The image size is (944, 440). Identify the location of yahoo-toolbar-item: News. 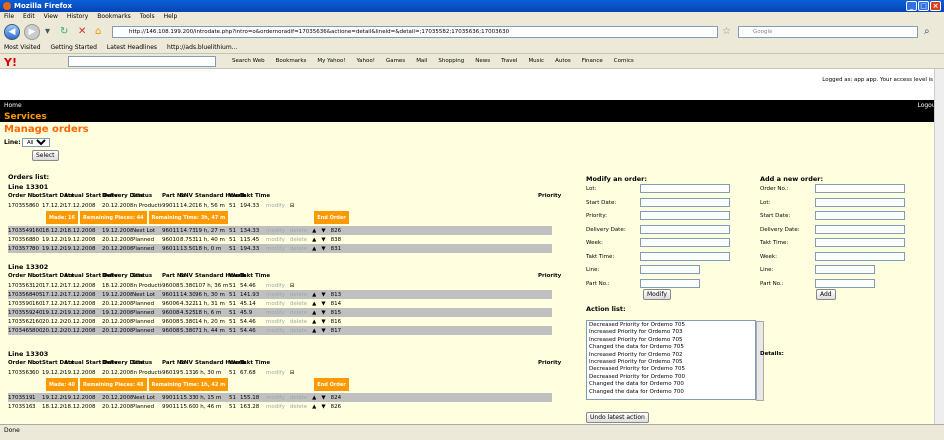
(482, 61).